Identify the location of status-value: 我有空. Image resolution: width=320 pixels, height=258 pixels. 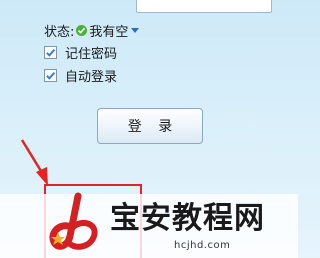
(109, 32).